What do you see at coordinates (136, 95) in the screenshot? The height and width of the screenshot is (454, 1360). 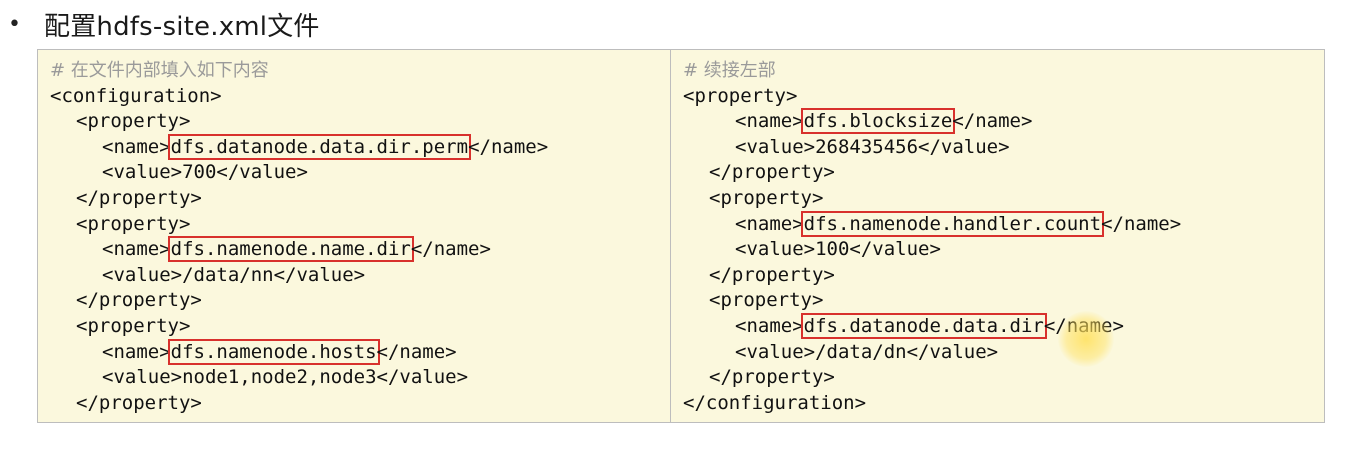 I see `code-line: <configuration>` at bounding box center [136, 95].